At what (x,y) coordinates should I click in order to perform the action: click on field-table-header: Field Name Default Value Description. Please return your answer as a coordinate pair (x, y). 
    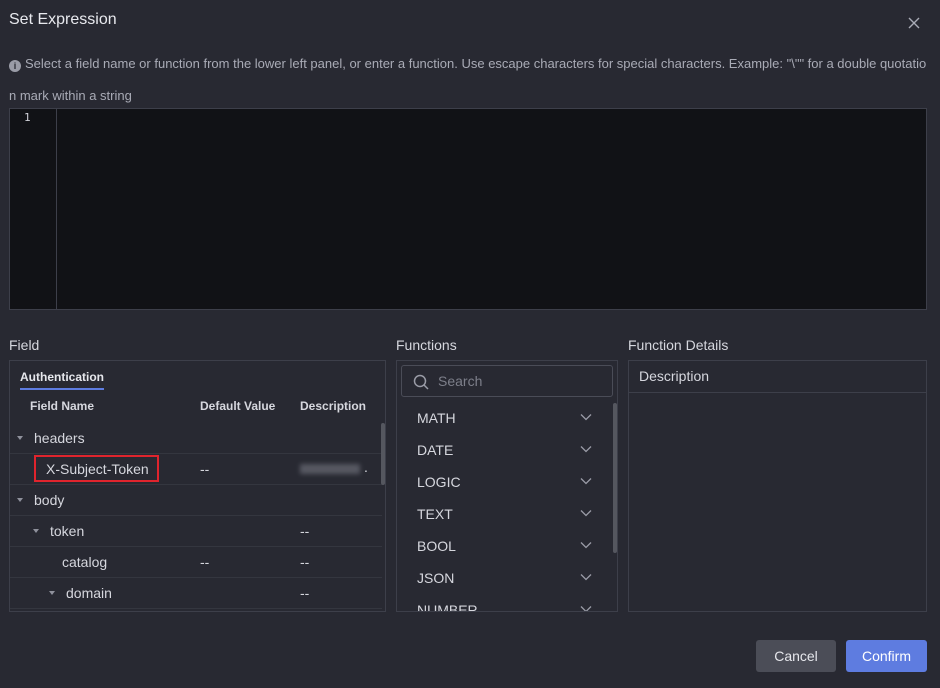
    Looking at the image, I should click on (197, 410).